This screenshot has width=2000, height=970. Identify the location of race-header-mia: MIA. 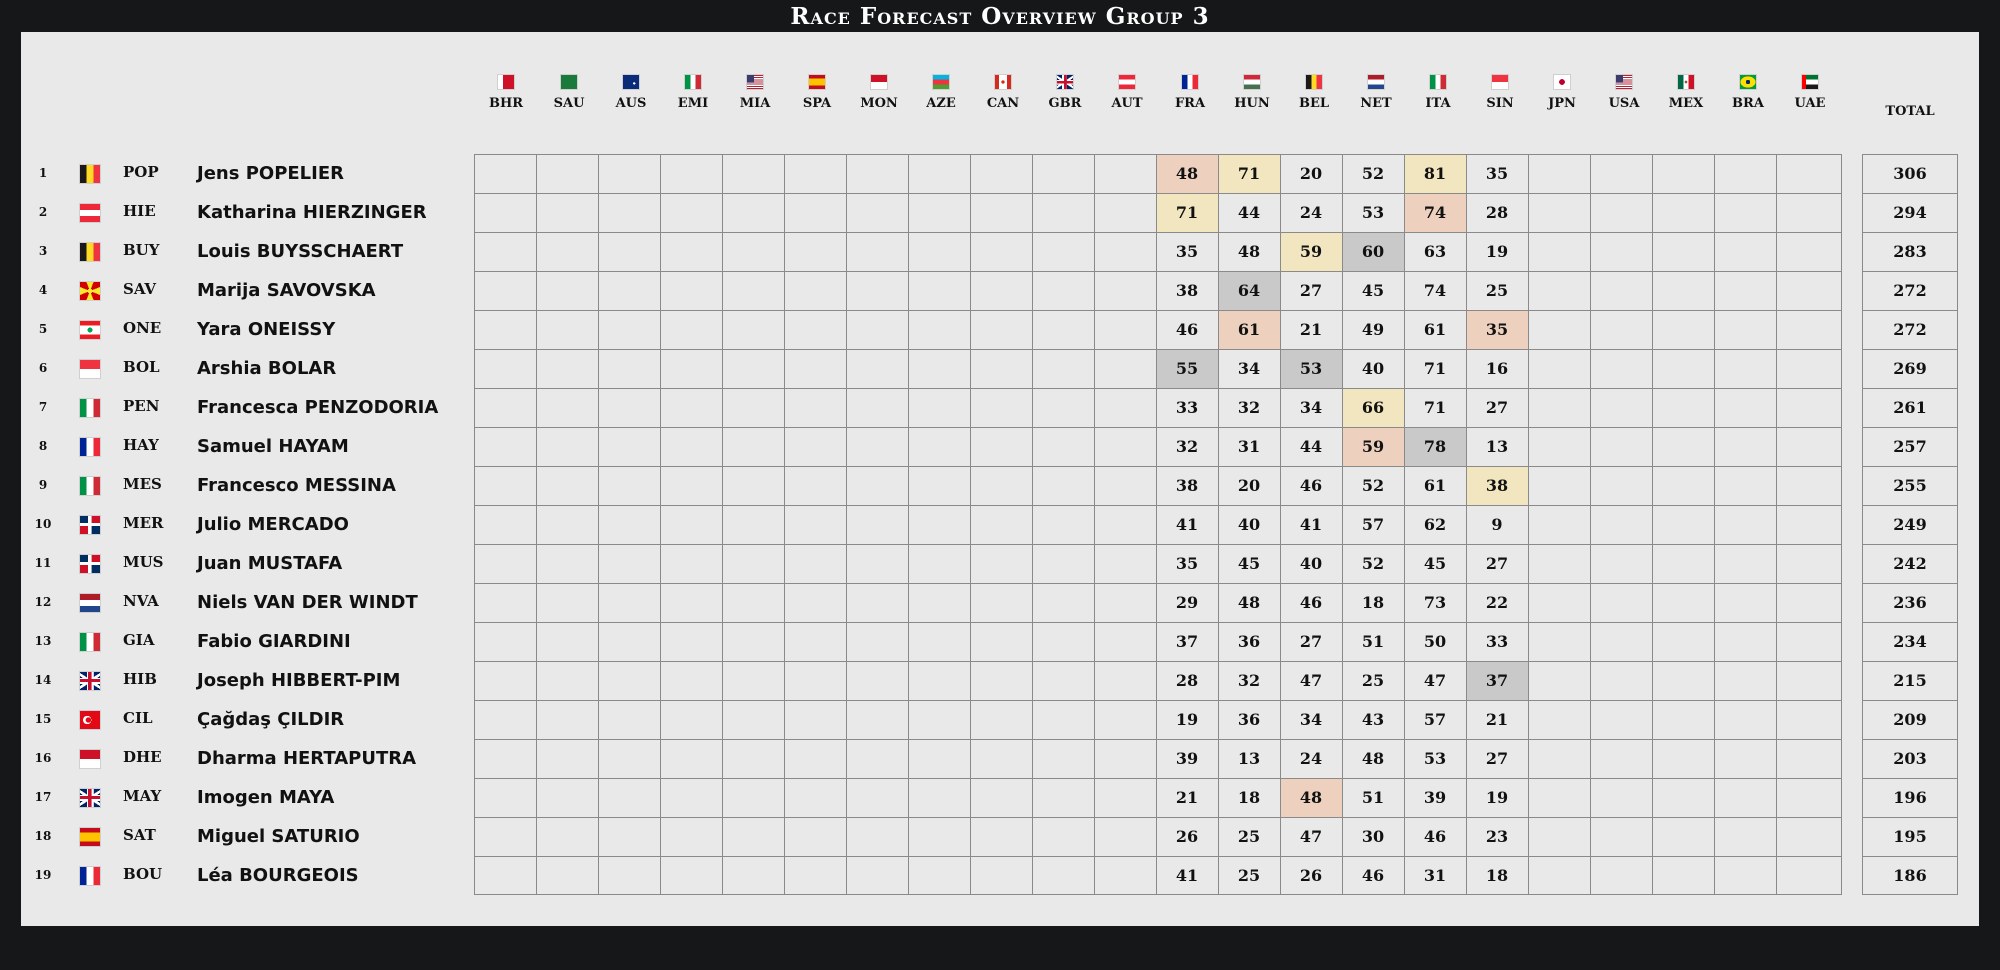
(755, 92).